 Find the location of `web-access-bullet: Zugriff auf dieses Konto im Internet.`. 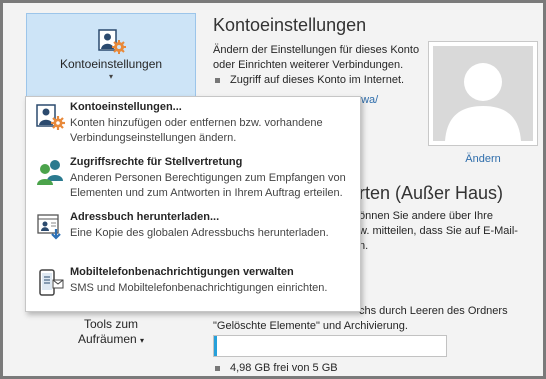

web-access-bullet: Zugriff auf dieses Konto im Internet. is located at coordinates (309, 80).